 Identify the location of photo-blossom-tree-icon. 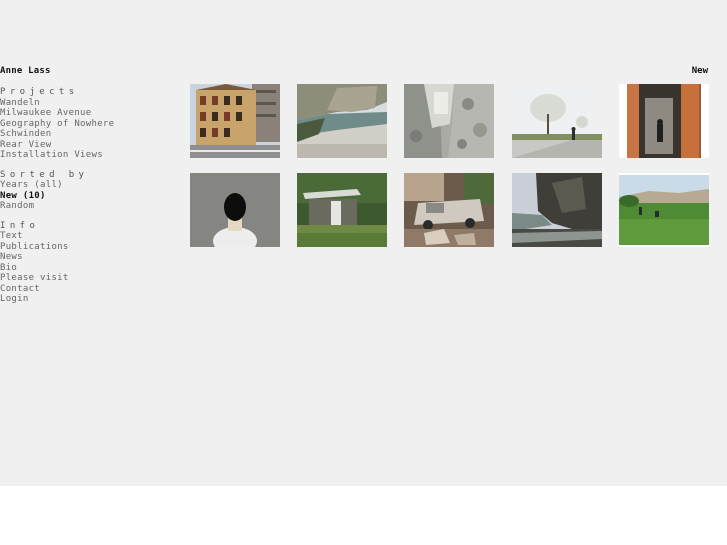
(557, 121).